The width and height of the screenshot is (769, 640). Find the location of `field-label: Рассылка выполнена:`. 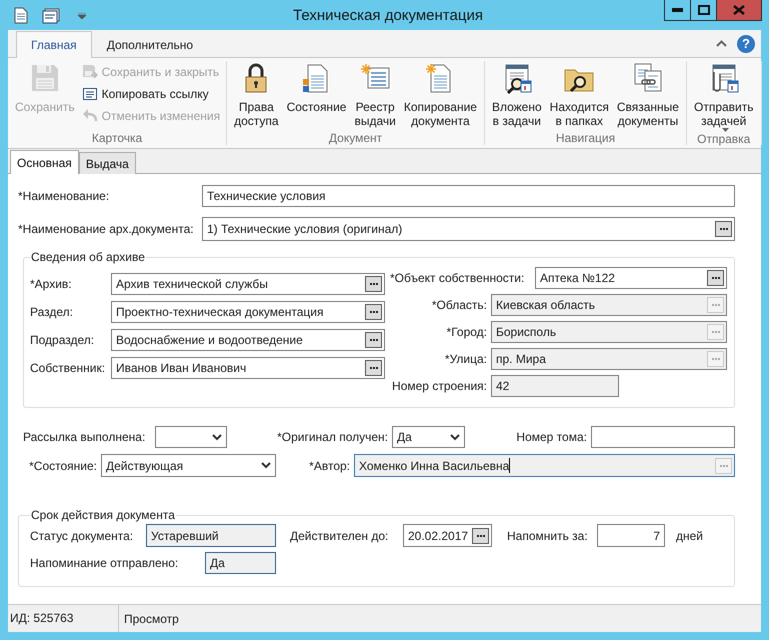

field-label: Рассылка выполнена: is located at coordinates (84, 437).